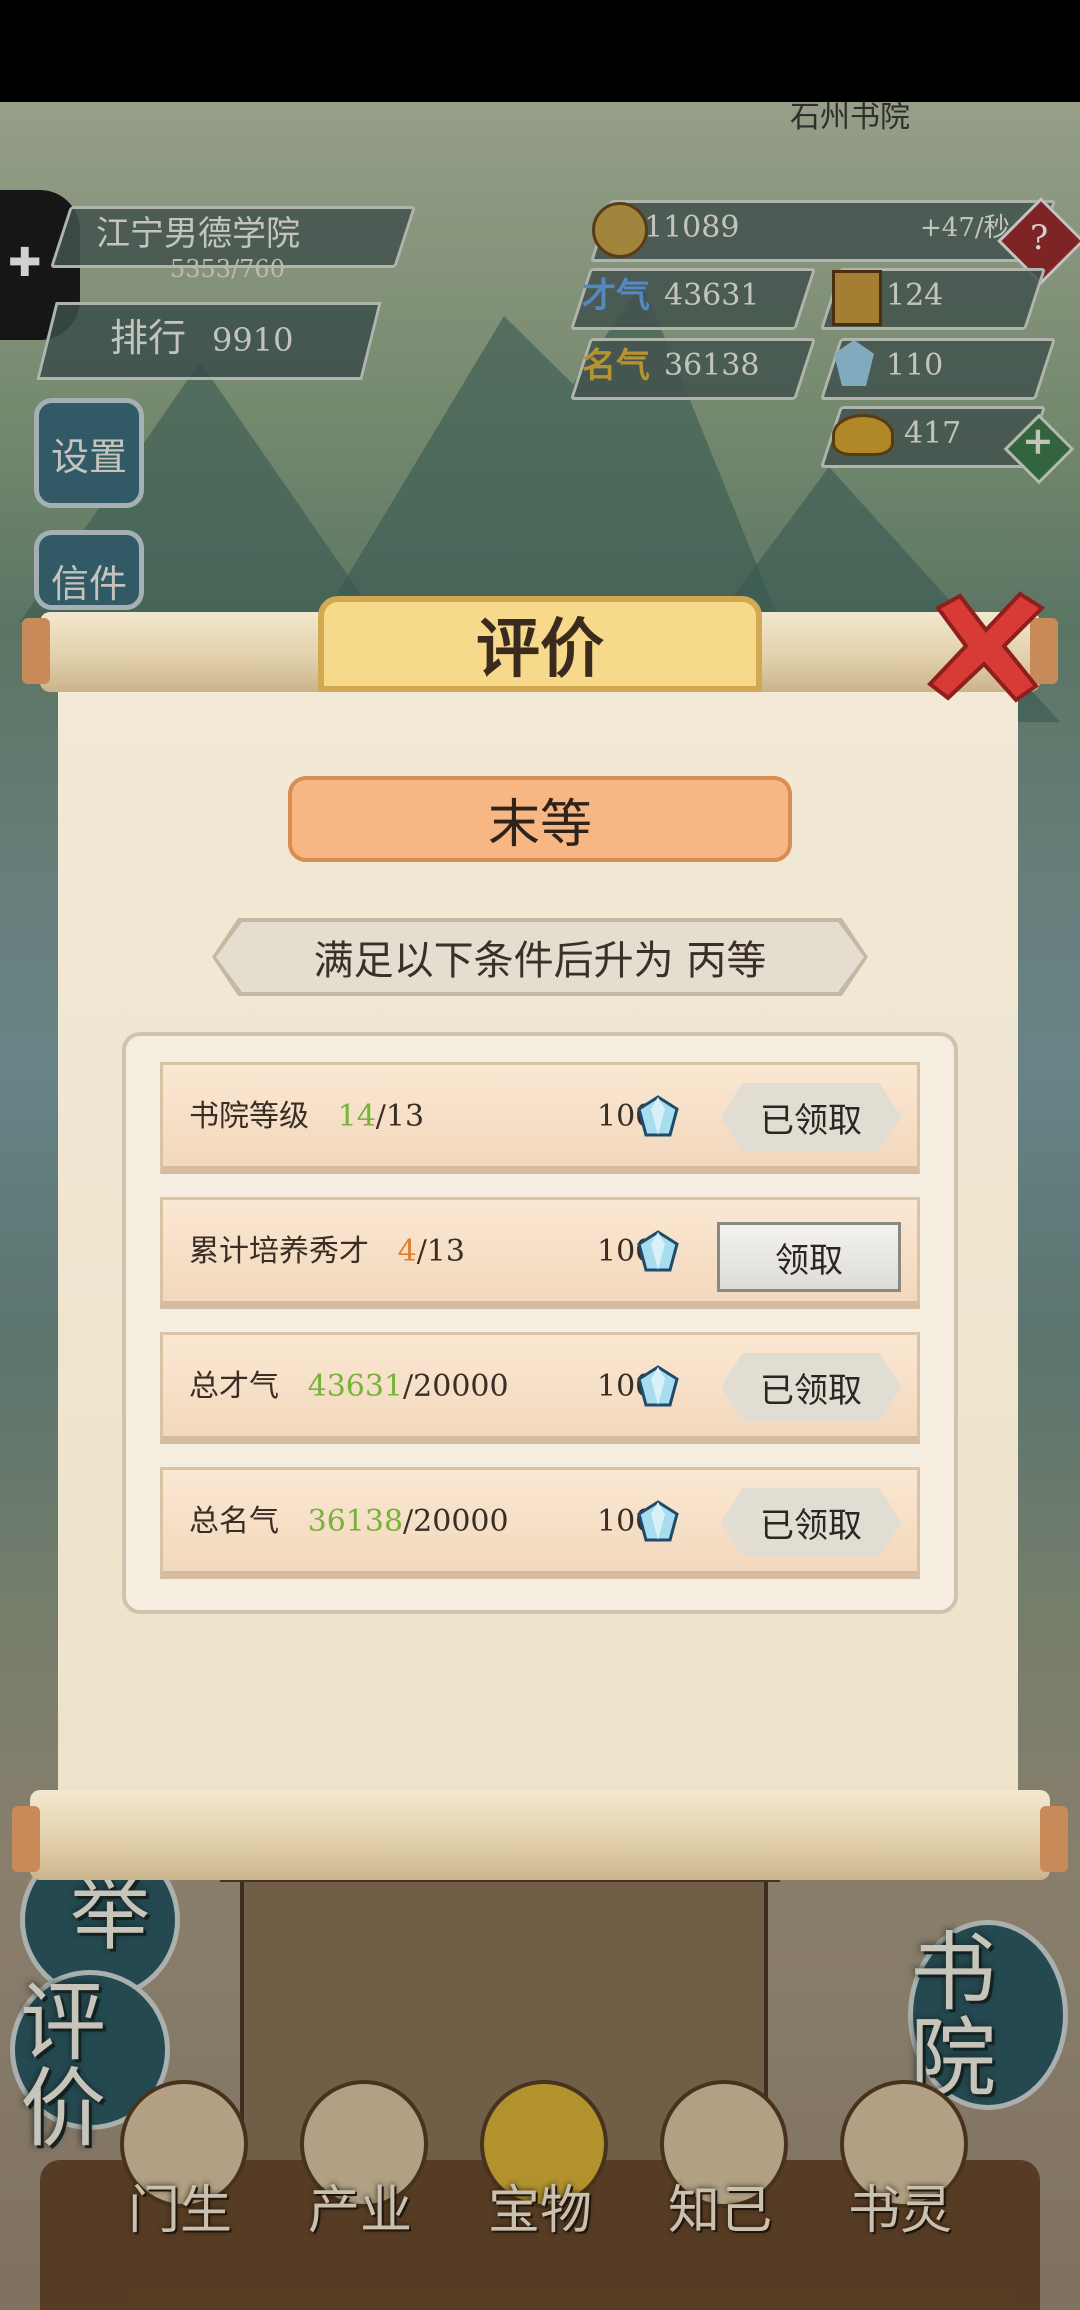 Image resolution: width=1080 pixels, height=2310 pixels. I want to click on scroll-bottom-cap-right, so click(1054, 1839).